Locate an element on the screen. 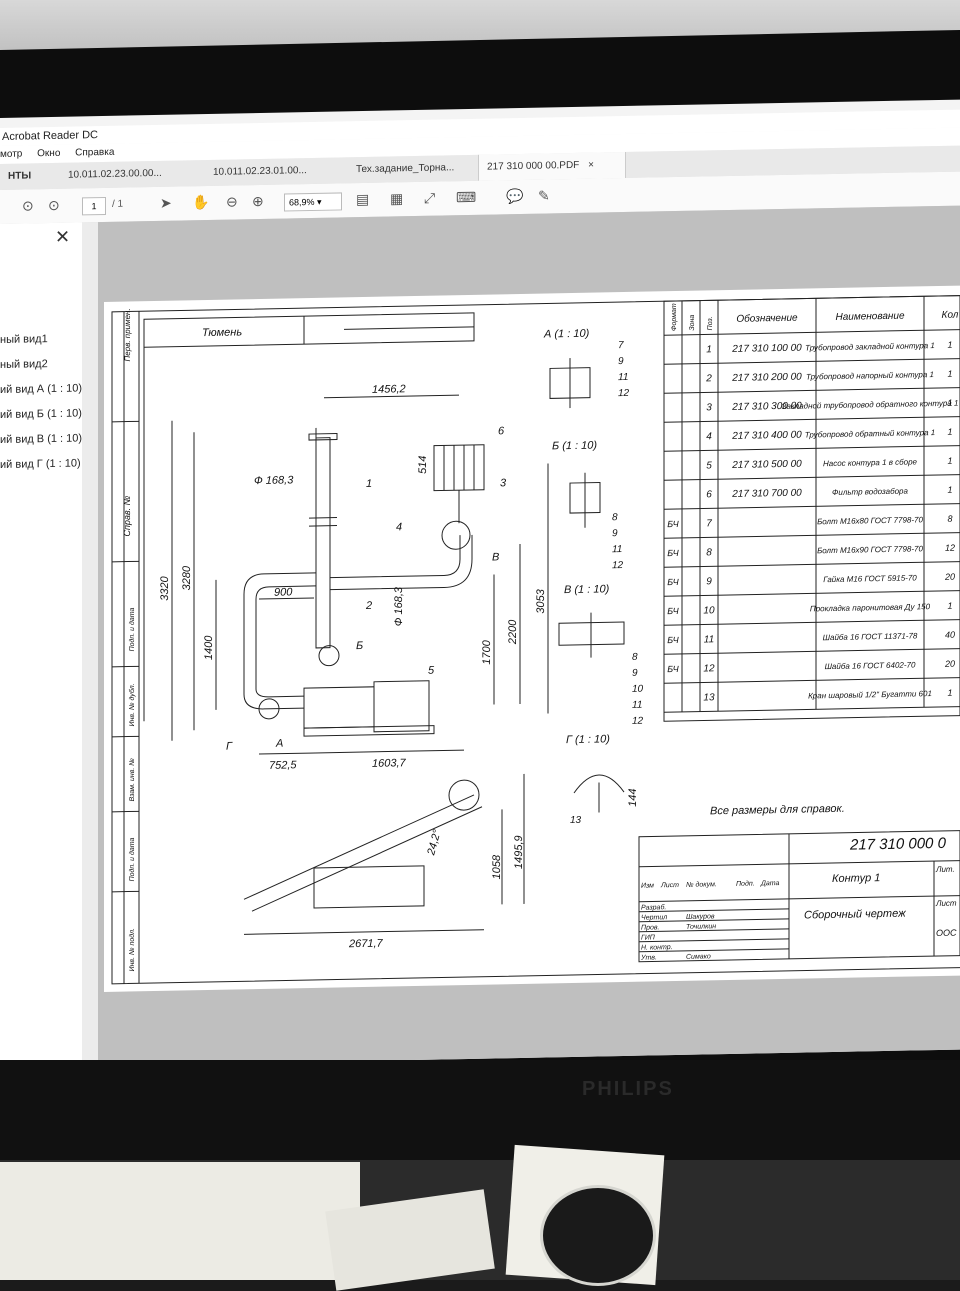 The height and width of the screenshot is (1291, 960). callout: В is located at coordinates (495, 557).